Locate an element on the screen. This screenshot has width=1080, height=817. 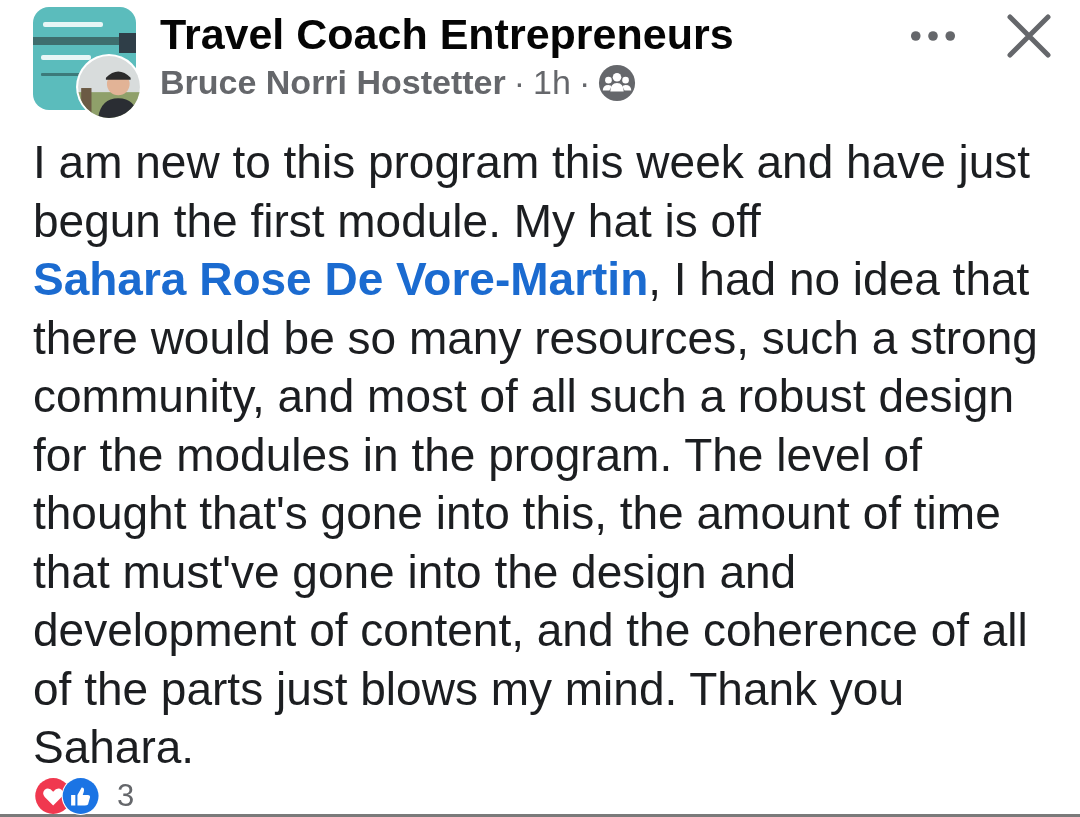
mention-link: De Vore-Martin is located at coordinates (486, 279).